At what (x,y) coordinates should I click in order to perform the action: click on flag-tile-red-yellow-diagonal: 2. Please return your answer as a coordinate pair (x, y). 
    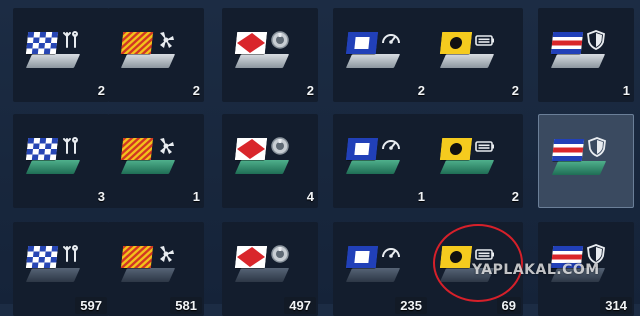
    Looking at the image, I should click on (156, 55).